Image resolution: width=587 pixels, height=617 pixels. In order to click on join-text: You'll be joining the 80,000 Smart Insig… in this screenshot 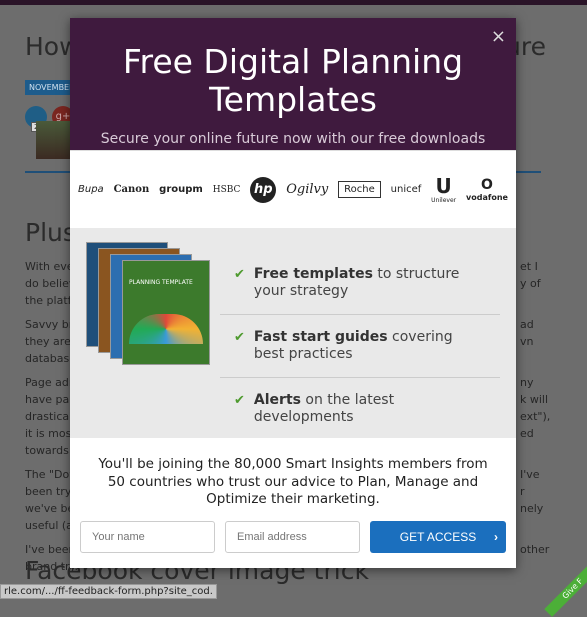, I will do `click(293, 481)`.